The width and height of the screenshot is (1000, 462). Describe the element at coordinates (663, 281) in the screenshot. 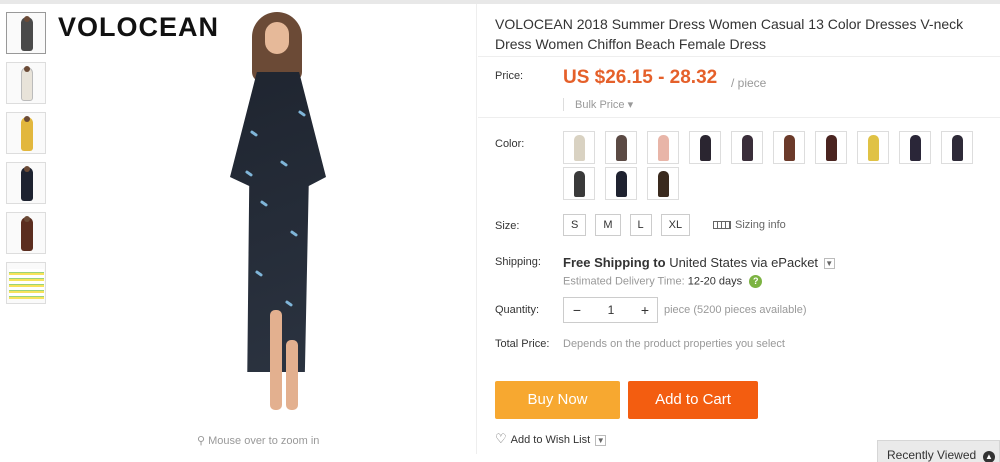

I see `estimated-delivery: Estimated Delivery Time: 12-20 days ?` at that location.